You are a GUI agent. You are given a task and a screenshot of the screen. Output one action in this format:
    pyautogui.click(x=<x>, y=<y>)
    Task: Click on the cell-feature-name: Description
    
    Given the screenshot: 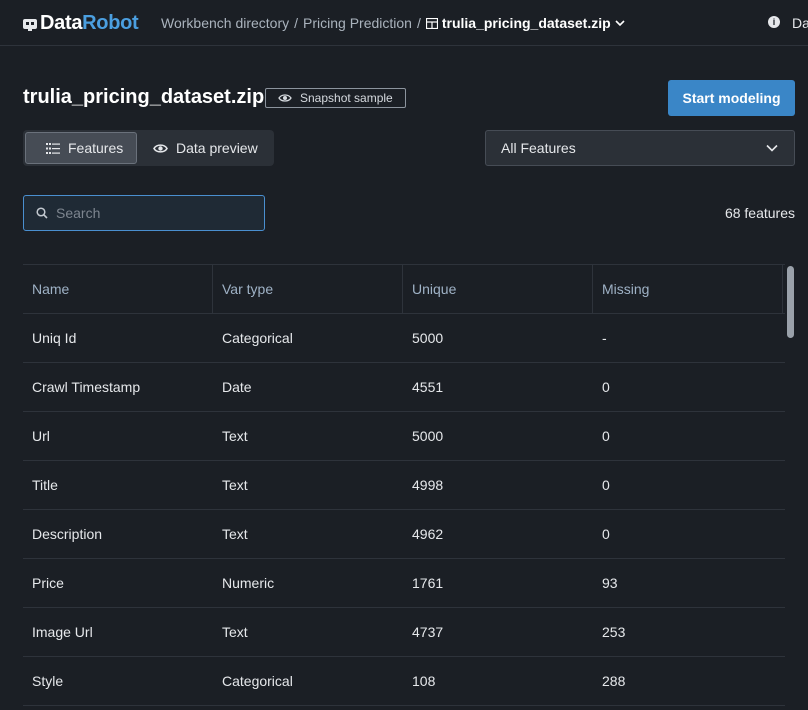 What is the action you would take?
    pyautogui.click(x=67, y=534)
    